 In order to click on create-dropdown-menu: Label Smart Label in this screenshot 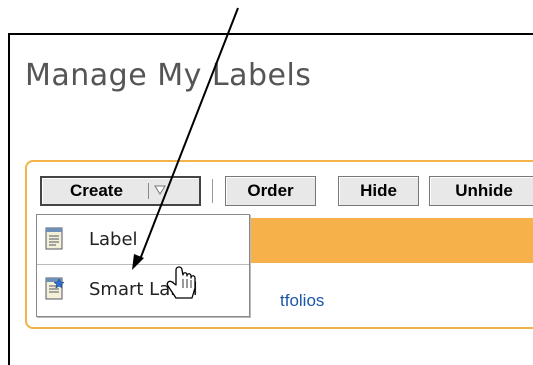, I will do `click(143, 265)`.